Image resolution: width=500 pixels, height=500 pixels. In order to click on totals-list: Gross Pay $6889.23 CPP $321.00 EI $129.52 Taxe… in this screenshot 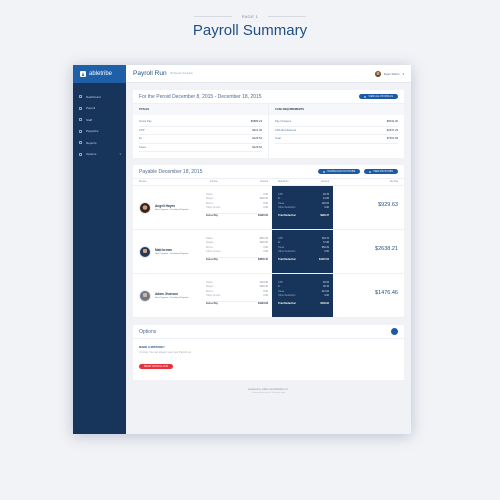, I will do `click(200, 136)`.